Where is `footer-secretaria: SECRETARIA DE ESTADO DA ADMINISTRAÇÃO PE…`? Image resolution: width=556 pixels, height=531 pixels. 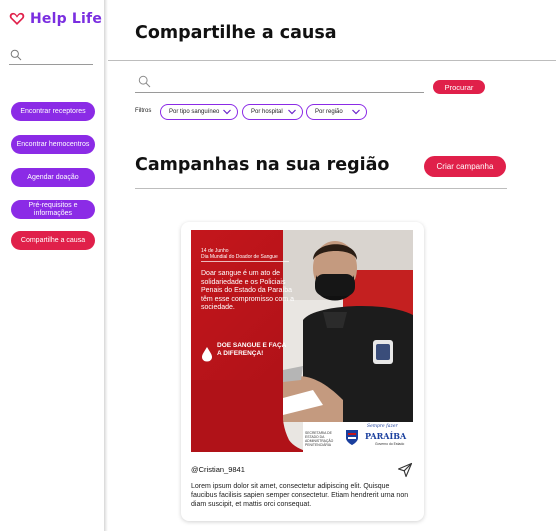 footer-secretaria: SECRETARIA DE ESTADO DA ADMINISTRAÇÃO PE… is located at coordinates (319, 439).